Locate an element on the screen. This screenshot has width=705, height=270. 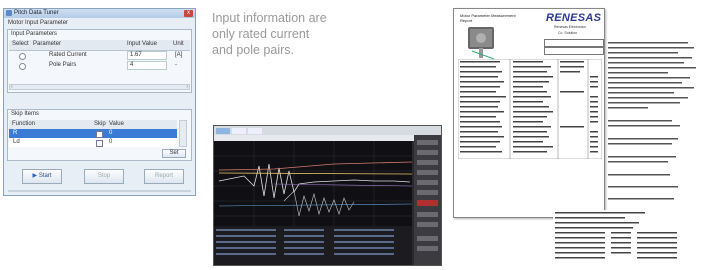
app-icon is located at coordinates (9, 13).